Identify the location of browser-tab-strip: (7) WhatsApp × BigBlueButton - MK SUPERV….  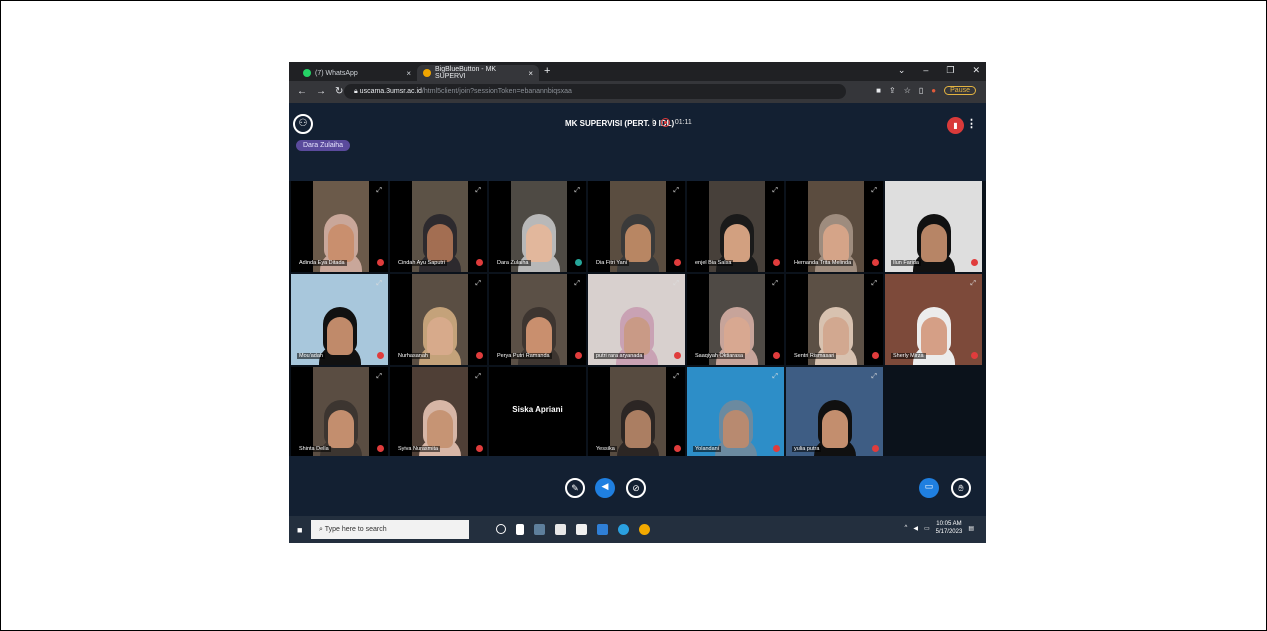
(637, 71).